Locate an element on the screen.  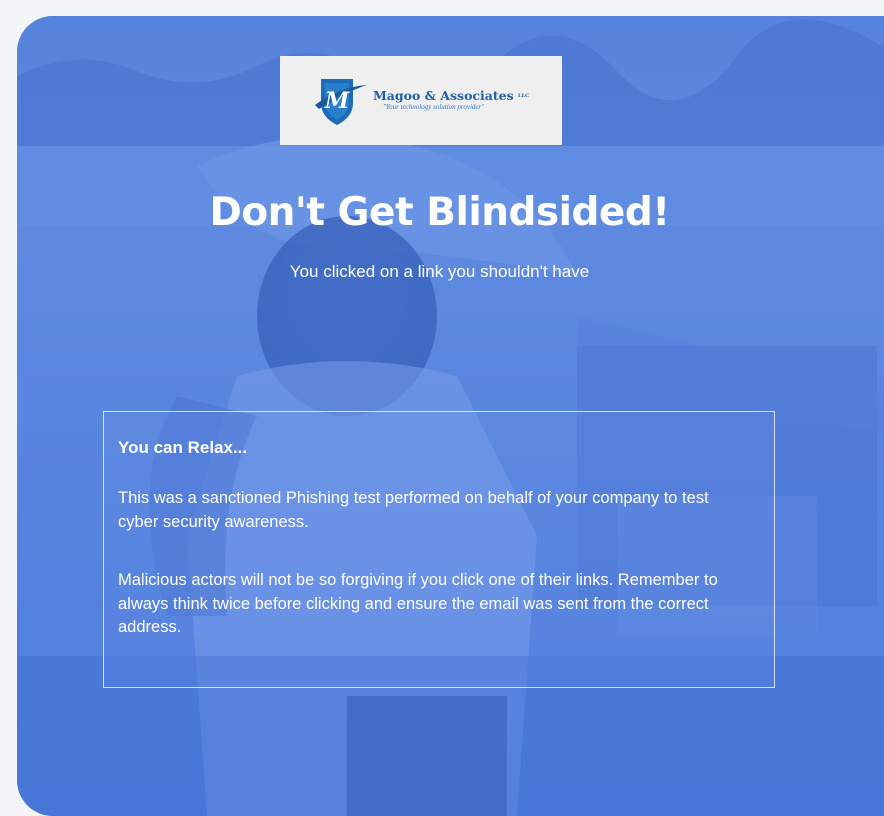
logo-monogram: M is located at coordinates (337, 101).